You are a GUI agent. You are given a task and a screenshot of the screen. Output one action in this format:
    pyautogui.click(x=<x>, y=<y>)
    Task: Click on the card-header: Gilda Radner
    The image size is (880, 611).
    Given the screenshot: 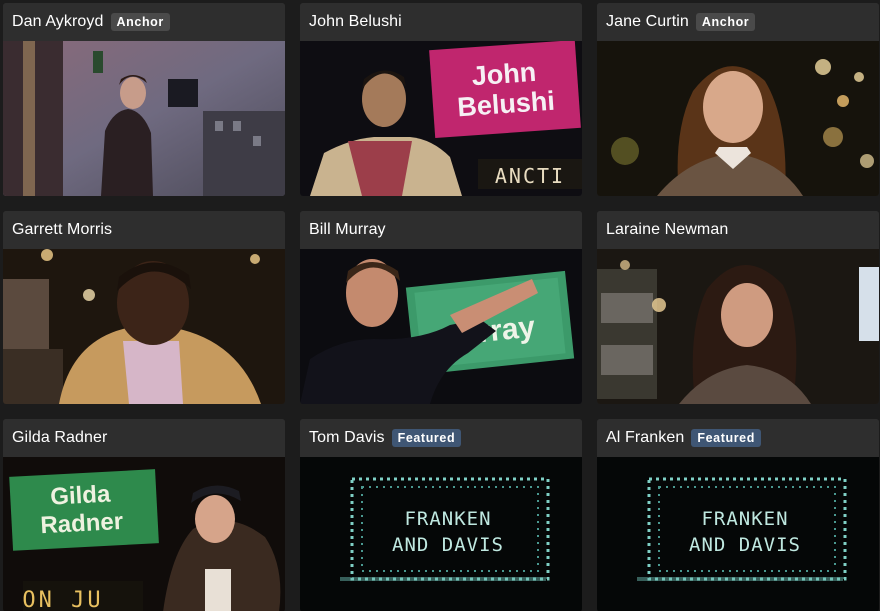 What is the action you would take?
    pyautogui.click(x=144, y=438)
    